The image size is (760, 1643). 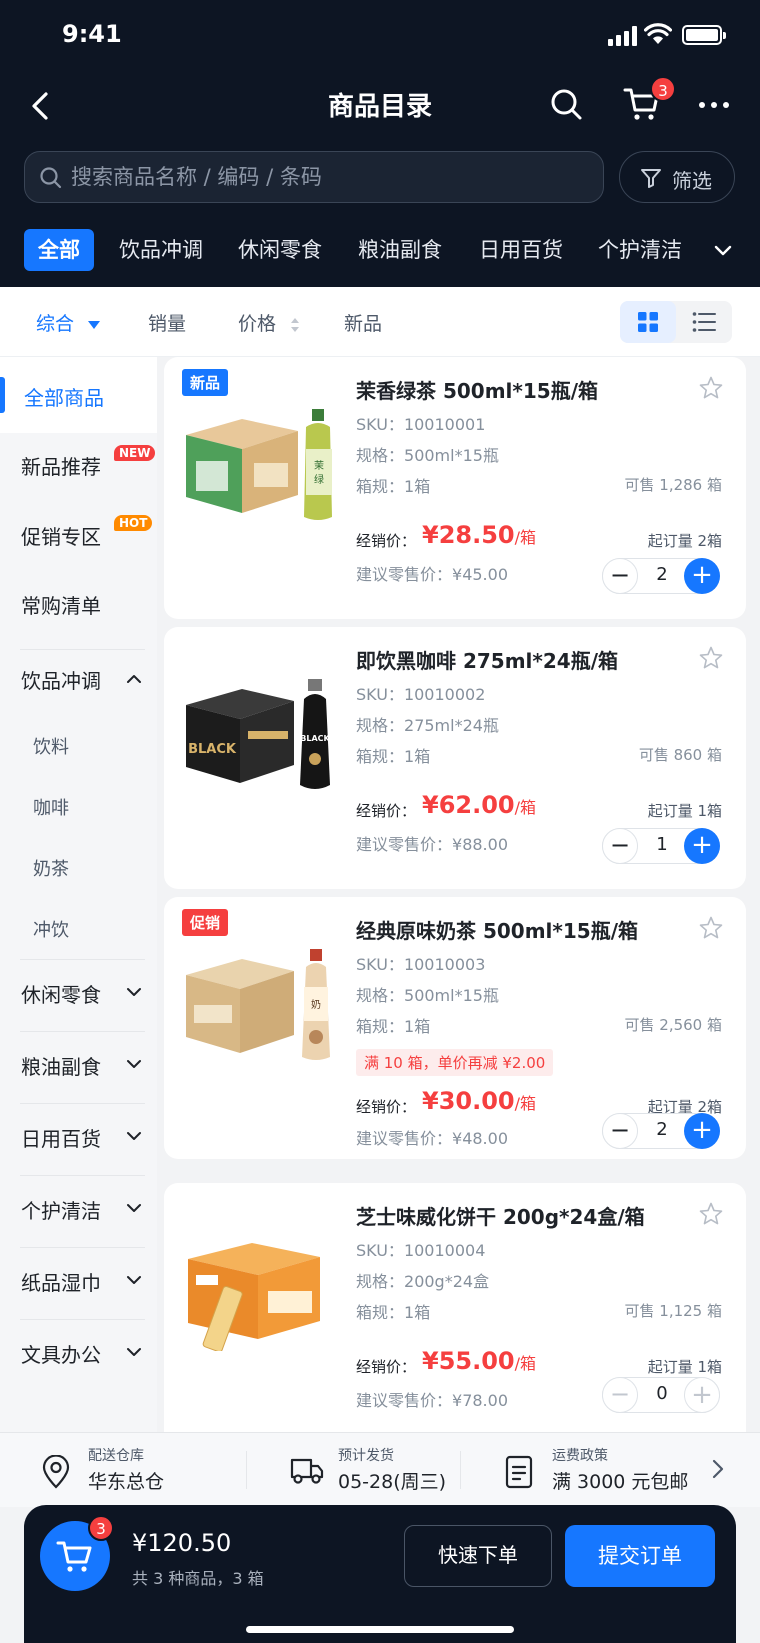 What do you see at coordinates (61, 1067) in the screenshot?
I see `sidebar-item-label: 粮油副食` at bounding box center [61, 1067].